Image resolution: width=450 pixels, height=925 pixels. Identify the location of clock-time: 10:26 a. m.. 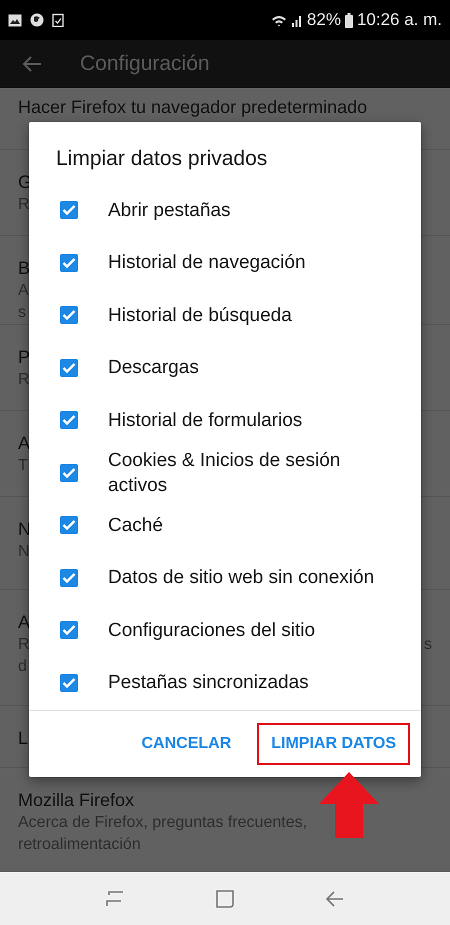
(399, 20).